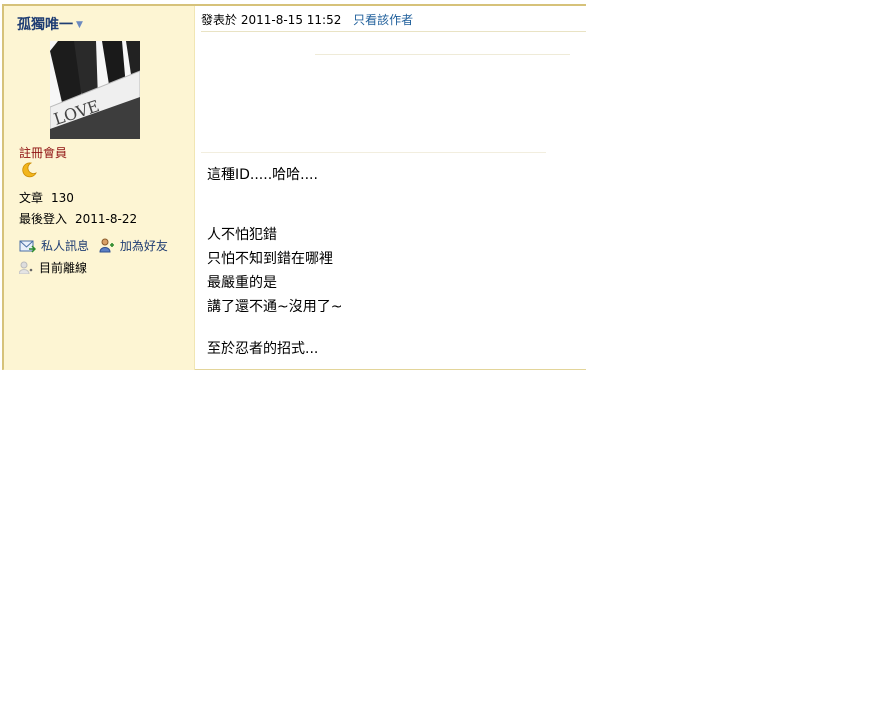 The width and height of the screenshot is (876, 716). I want to click on offline-user-icon, so click(25, 268).